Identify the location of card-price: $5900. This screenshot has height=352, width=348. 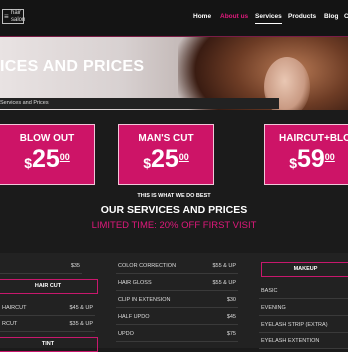
(306, 159).